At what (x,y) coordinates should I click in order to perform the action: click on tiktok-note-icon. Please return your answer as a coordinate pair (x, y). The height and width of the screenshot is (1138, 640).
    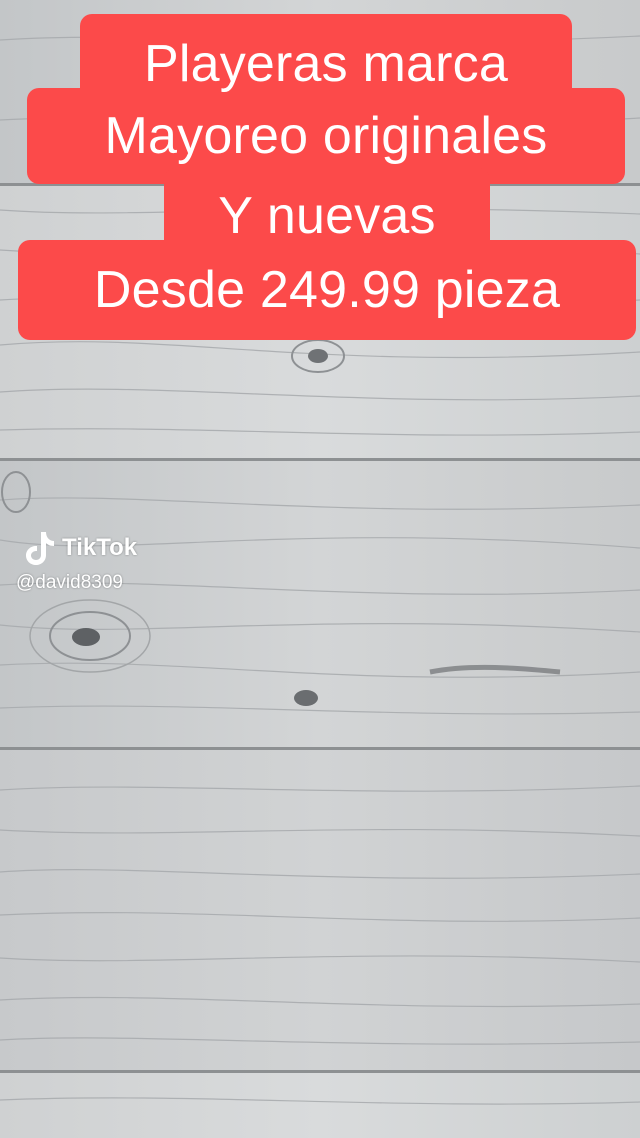
    Looking at the image, I should click on (40, 548).